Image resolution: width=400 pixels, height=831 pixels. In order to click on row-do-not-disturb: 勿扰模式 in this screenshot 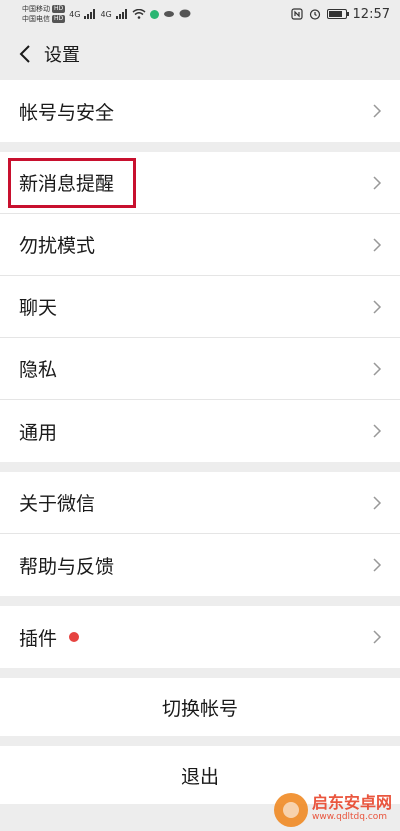, I will do `click(200, 245)`.